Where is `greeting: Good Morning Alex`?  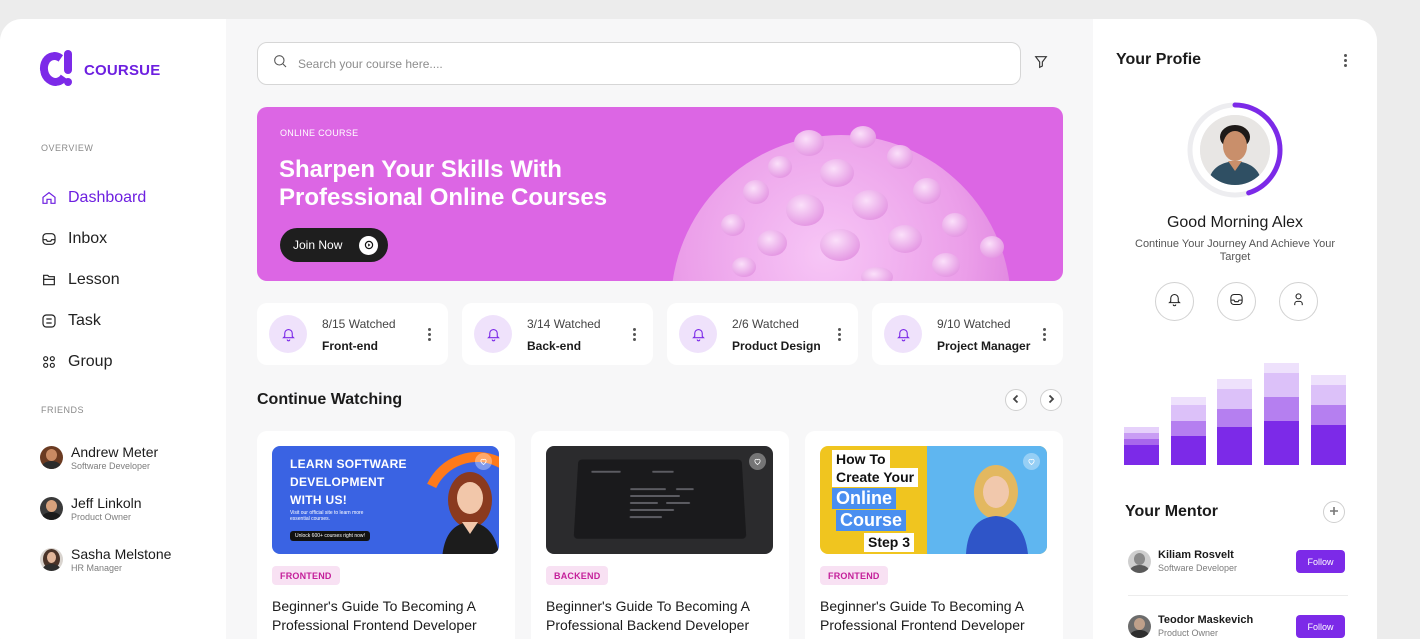
greeting: Good Morning Alex is located at coordinates (1235, 222).